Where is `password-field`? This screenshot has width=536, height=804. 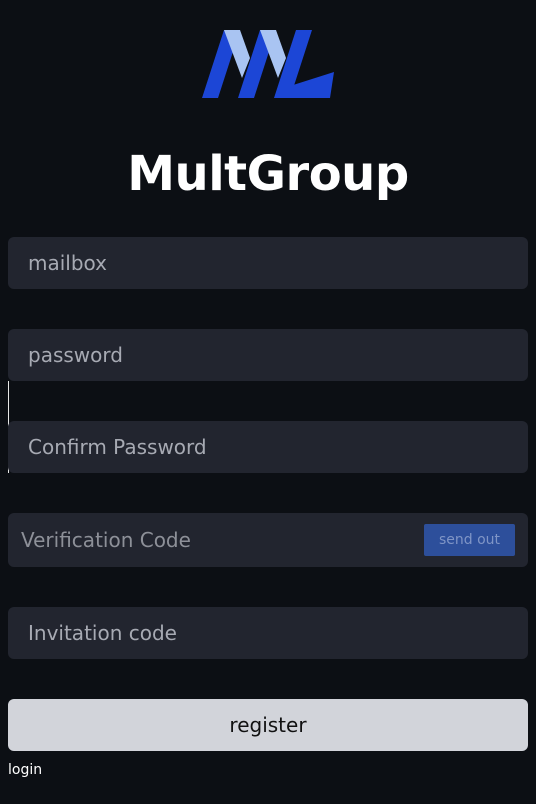 password-field is located at coordinates (268, 355).